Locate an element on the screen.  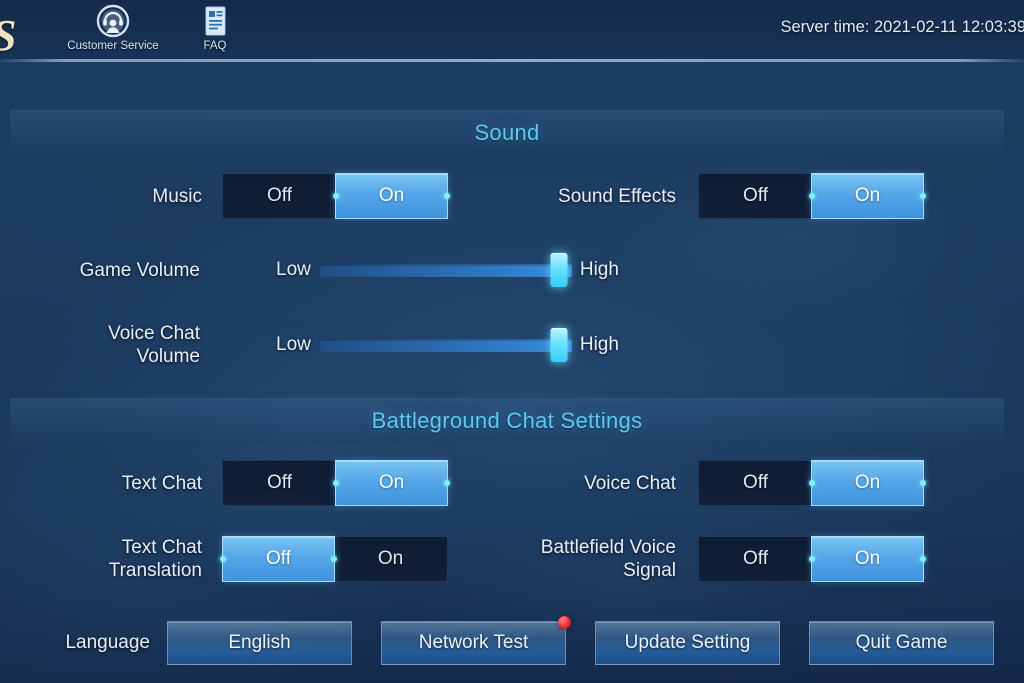
slider-voice-chat-volume-track is located at coordinates (445, 345).